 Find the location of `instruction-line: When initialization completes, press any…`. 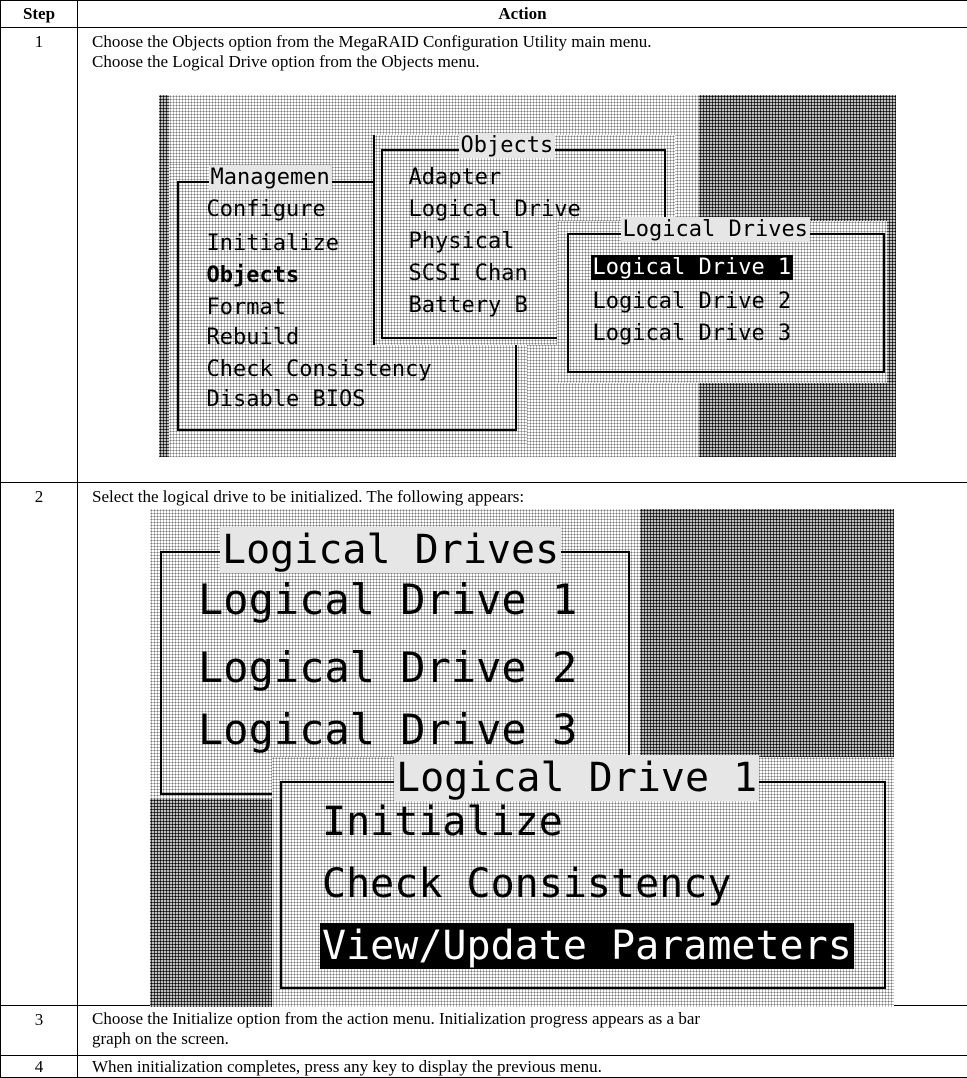

instruction-line: When initialization completes, press any… is located at coordinates (347, 1066).